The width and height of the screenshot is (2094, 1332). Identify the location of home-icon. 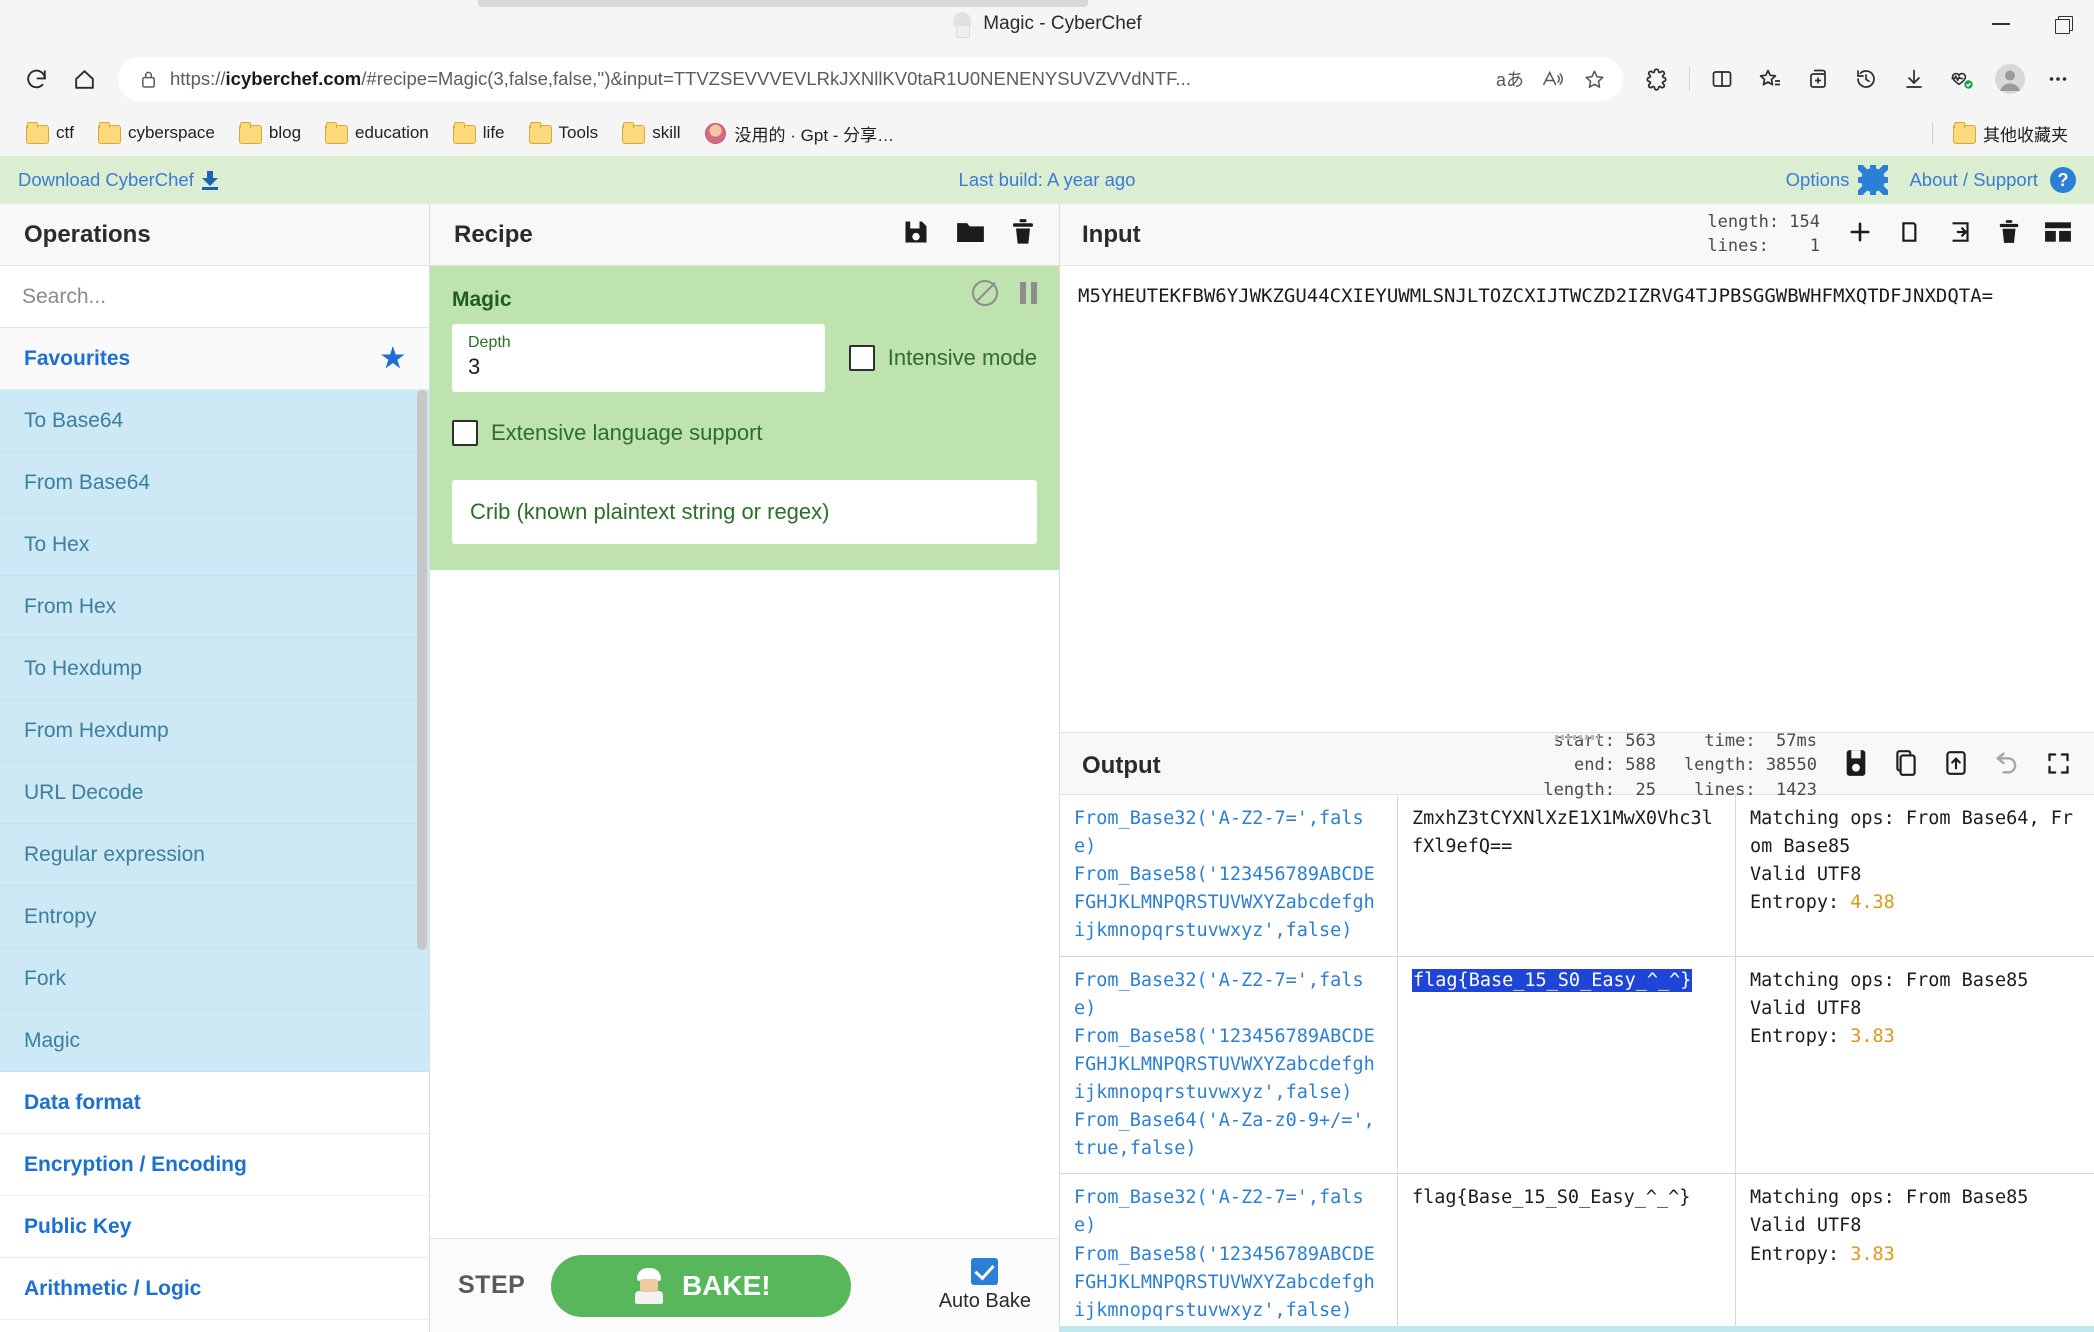
(84, 79).